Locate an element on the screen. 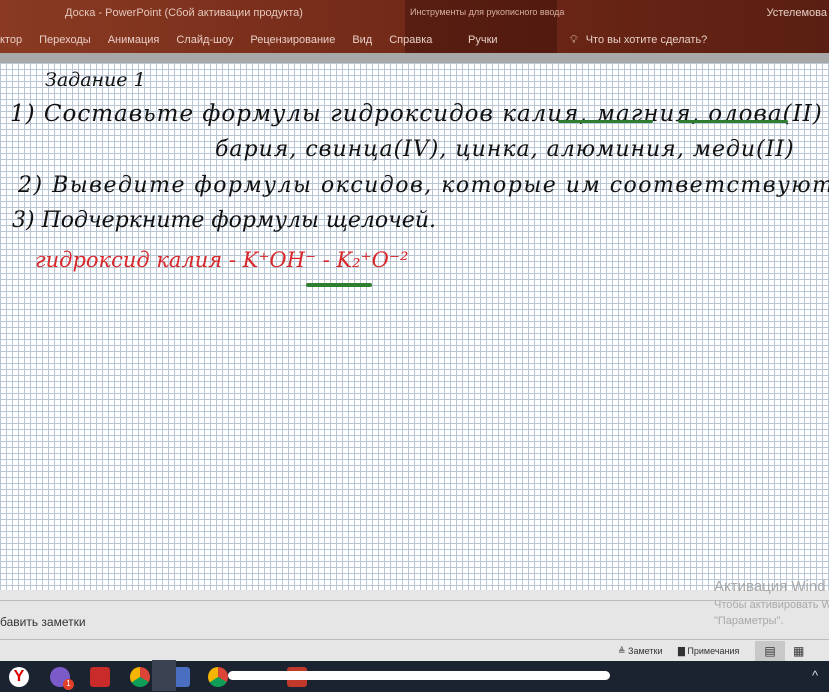 The height and width of the screenshot is (692, 829). viber-icon: 1 is located at coordinates (62, 678).